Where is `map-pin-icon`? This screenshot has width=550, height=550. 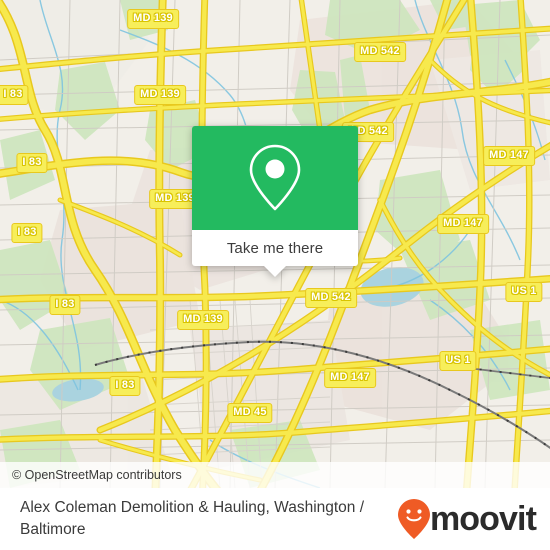 map-pin-icon is located at coordinates (275, 178).